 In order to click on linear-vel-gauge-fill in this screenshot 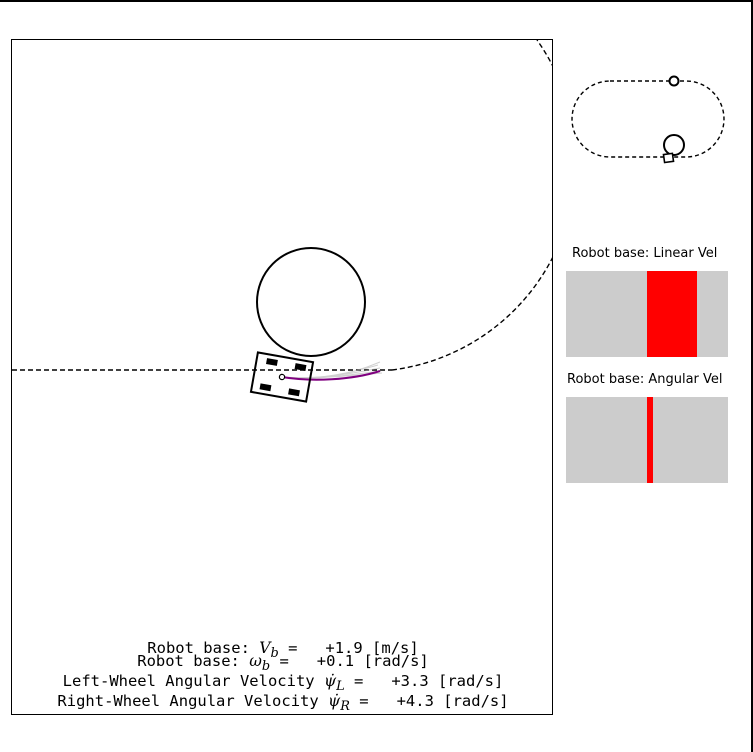, I will do `click(672, 314)`.